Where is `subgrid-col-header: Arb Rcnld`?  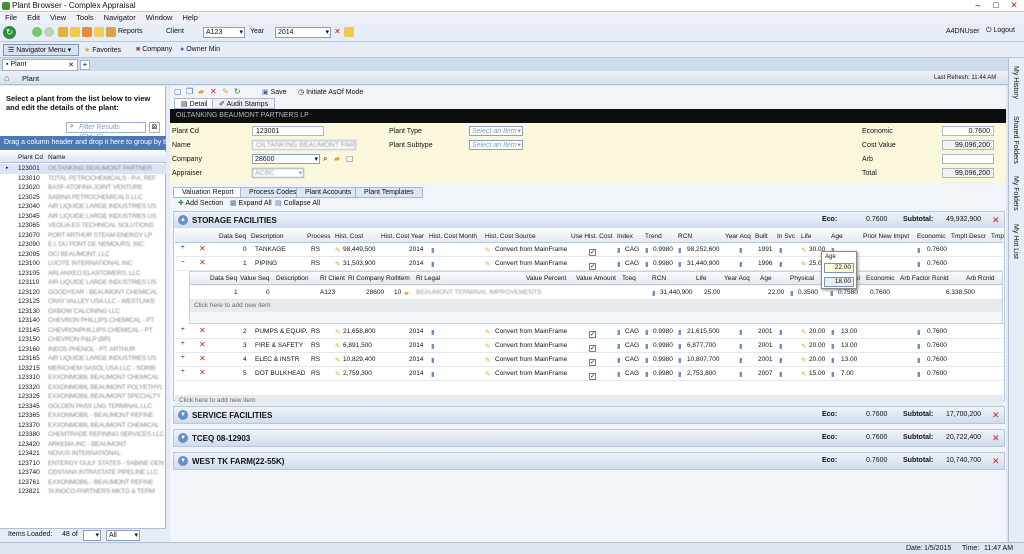
subgrid-col-header: Arb Rcnld is located at coordinates (980, 278).